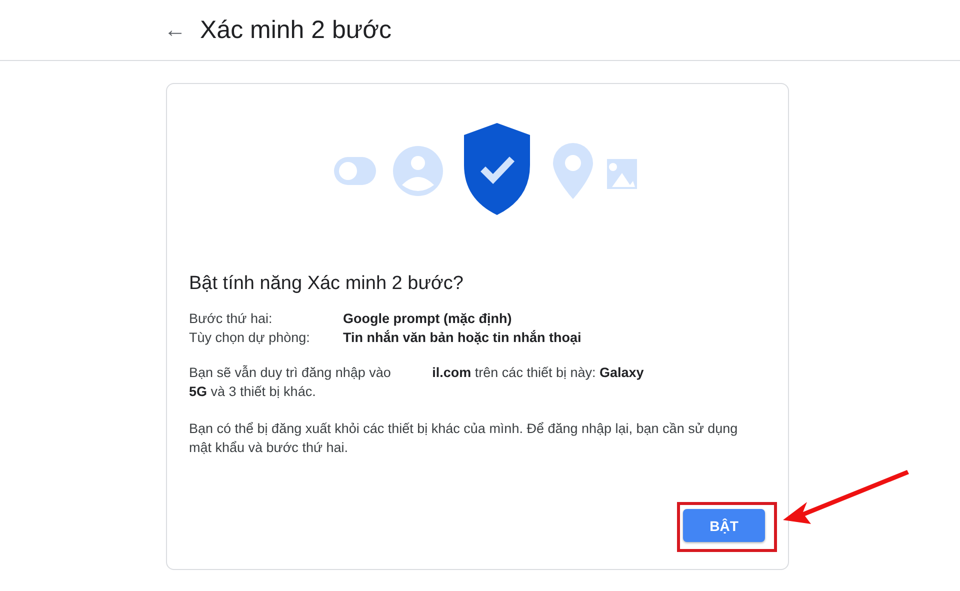  I want to click on detail-label: Bước thứ hai:, so click(231, 318).